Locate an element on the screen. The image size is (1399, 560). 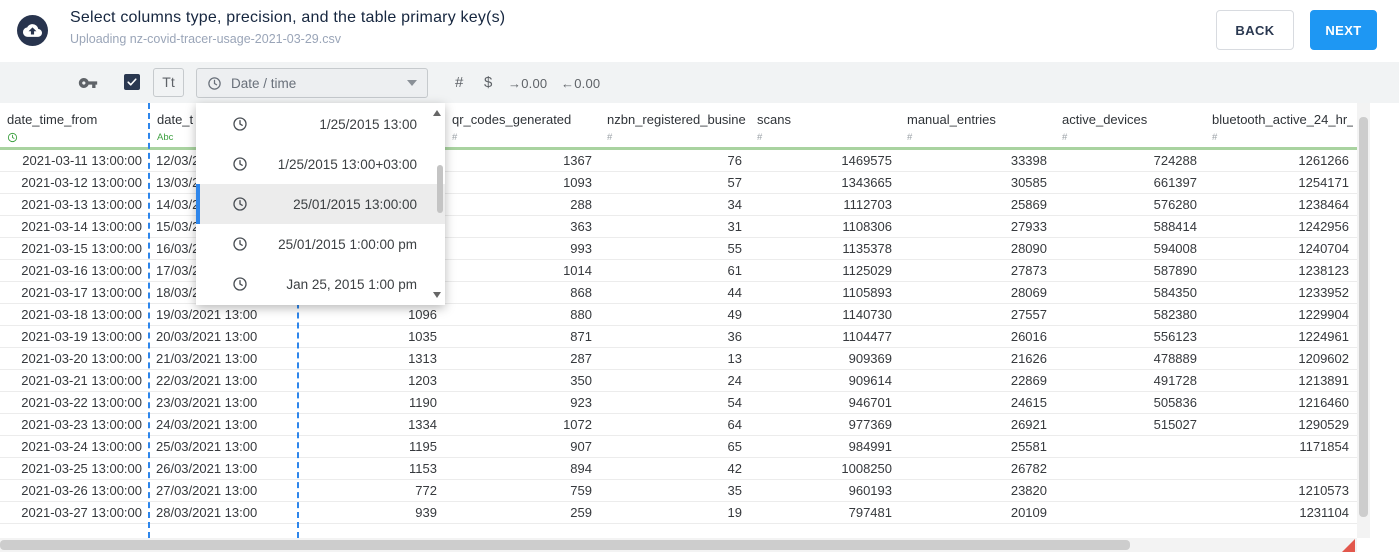
increase-decimal-button: →0.00 is located at coordinates (527, 83).